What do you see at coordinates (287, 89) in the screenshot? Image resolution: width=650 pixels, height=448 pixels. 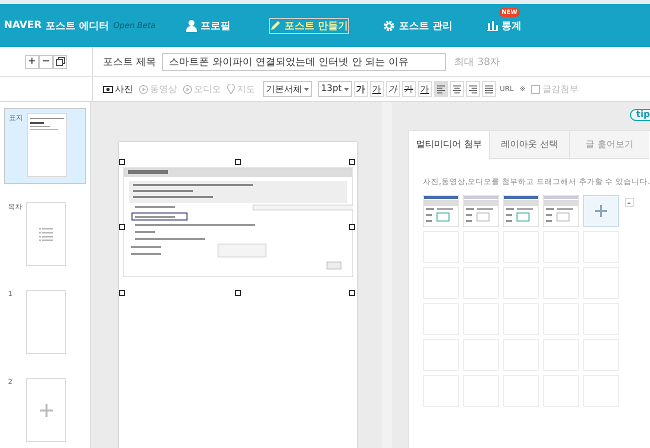 I see `dropdown: 기본서체` at bounding box center [287, 89].